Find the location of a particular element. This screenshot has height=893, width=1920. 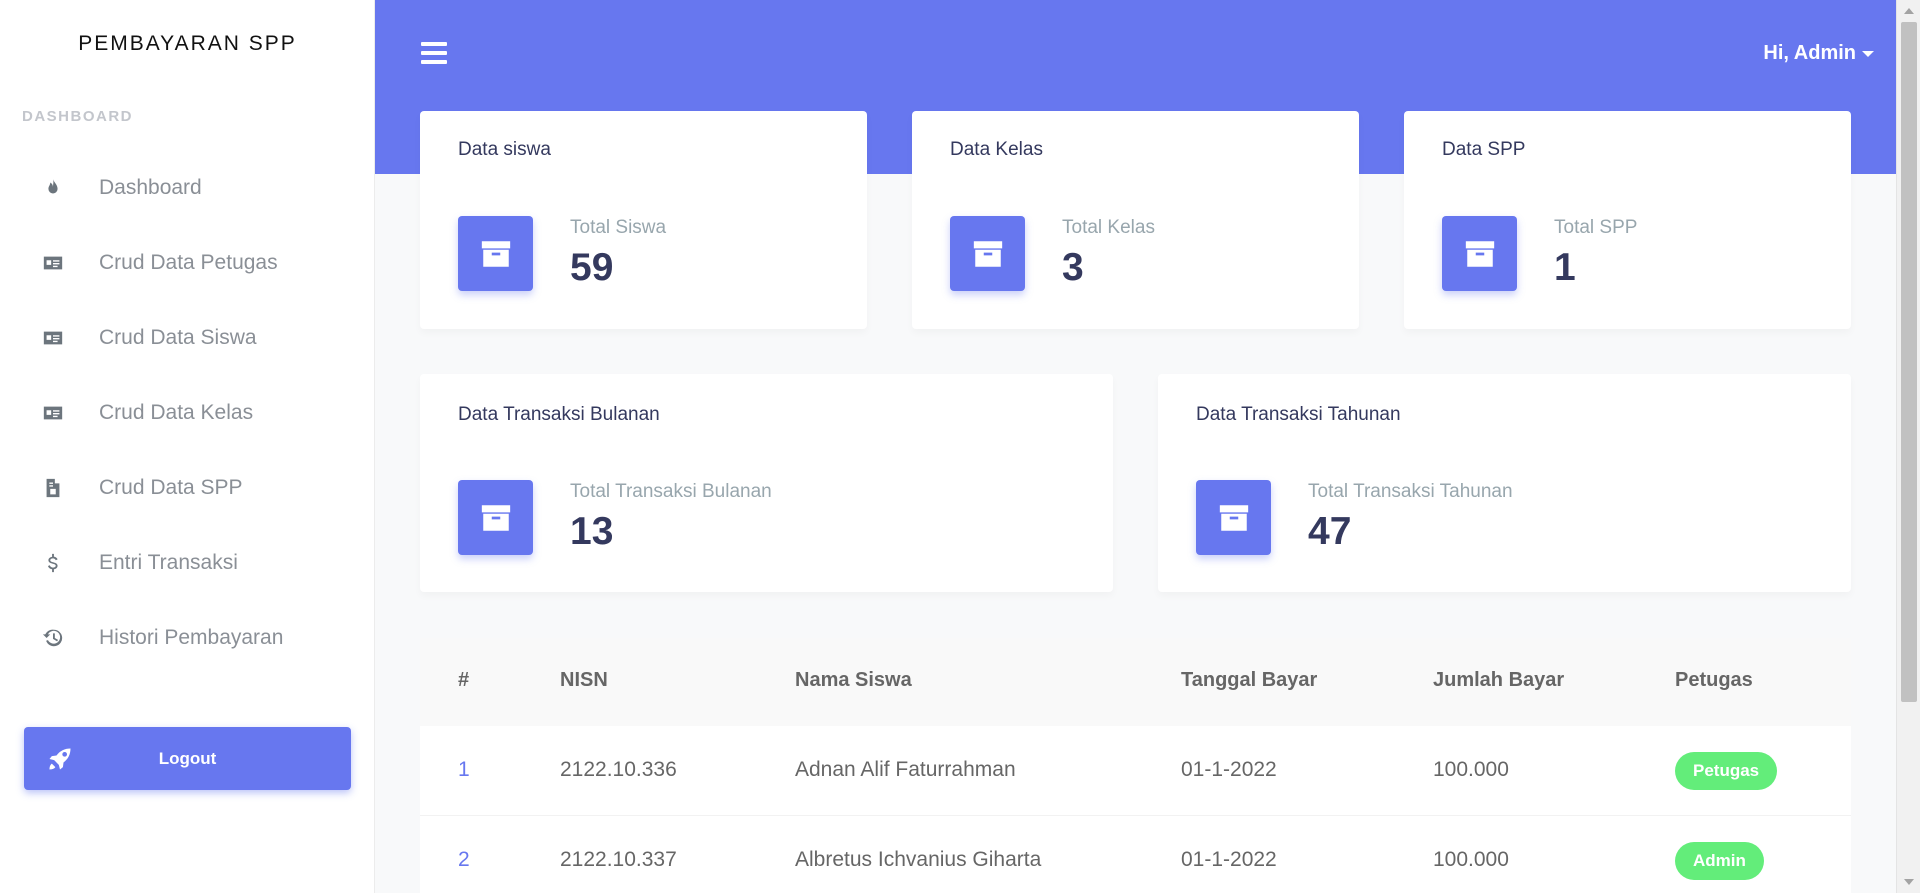

column-header: # is located at coordinates (464, 680).